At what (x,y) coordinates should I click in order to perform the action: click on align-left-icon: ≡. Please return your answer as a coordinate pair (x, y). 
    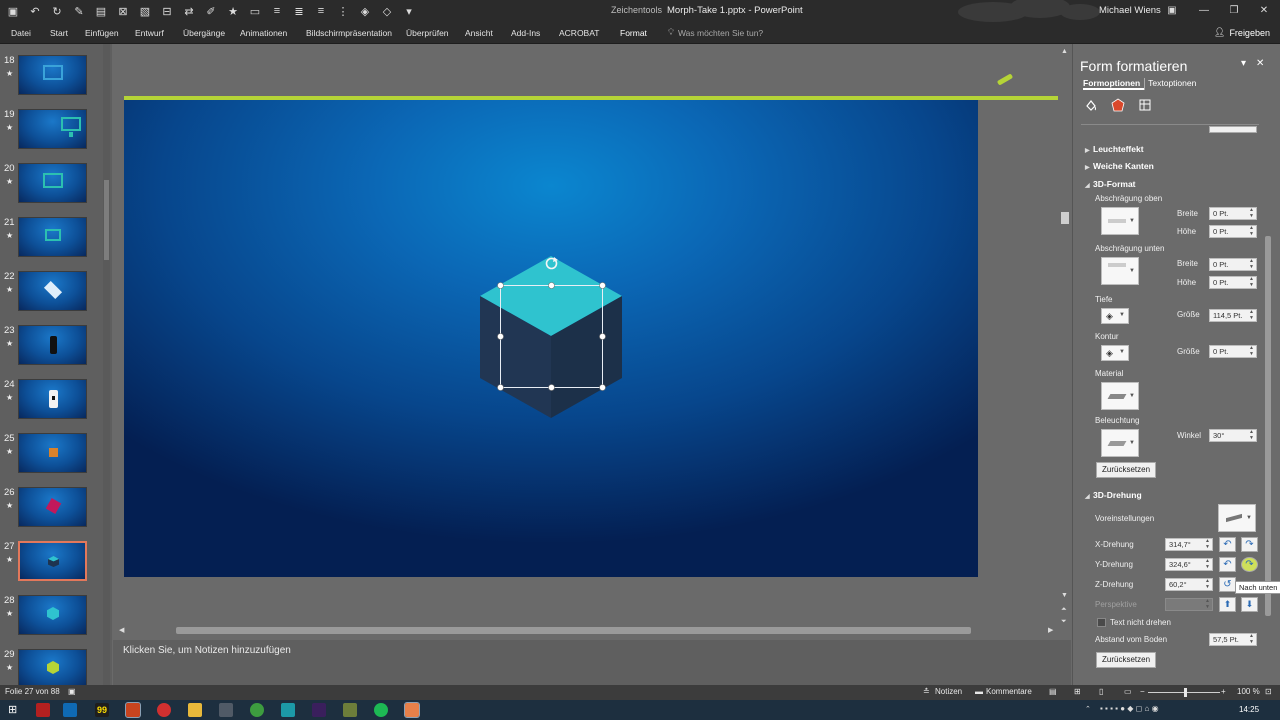
    Looking at the image, I should click on (277, 11).